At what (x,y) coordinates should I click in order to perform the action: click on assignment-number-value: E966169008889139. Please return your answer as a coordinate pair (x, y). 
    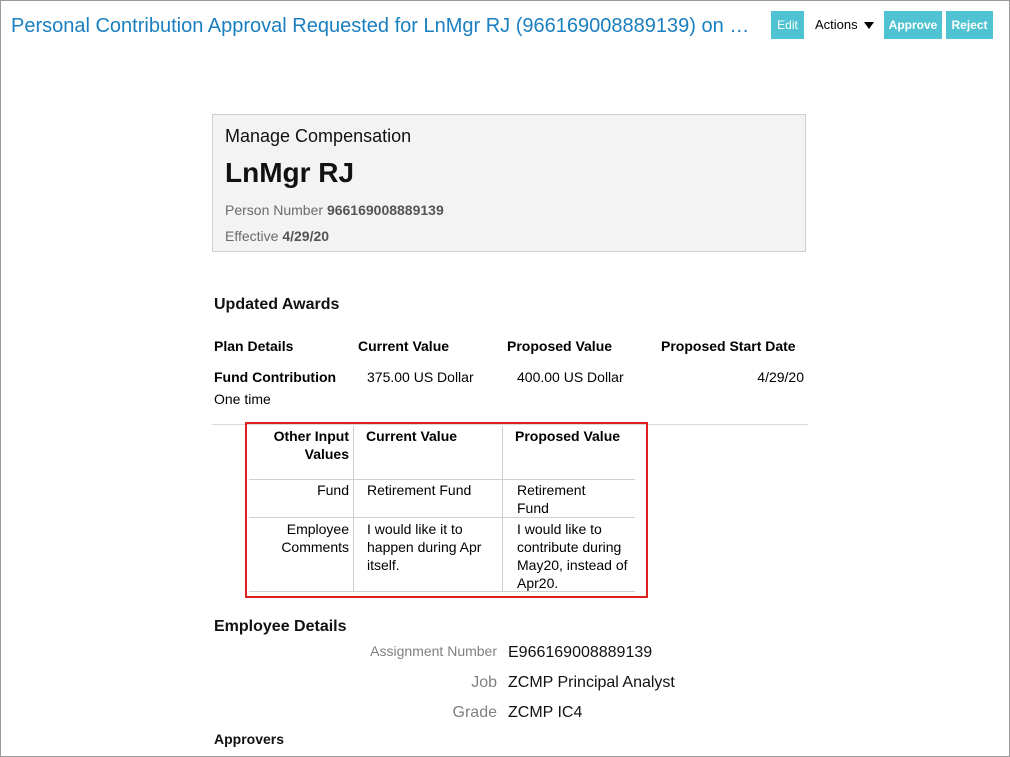
    Looking at the image, I should click on (580, 652).